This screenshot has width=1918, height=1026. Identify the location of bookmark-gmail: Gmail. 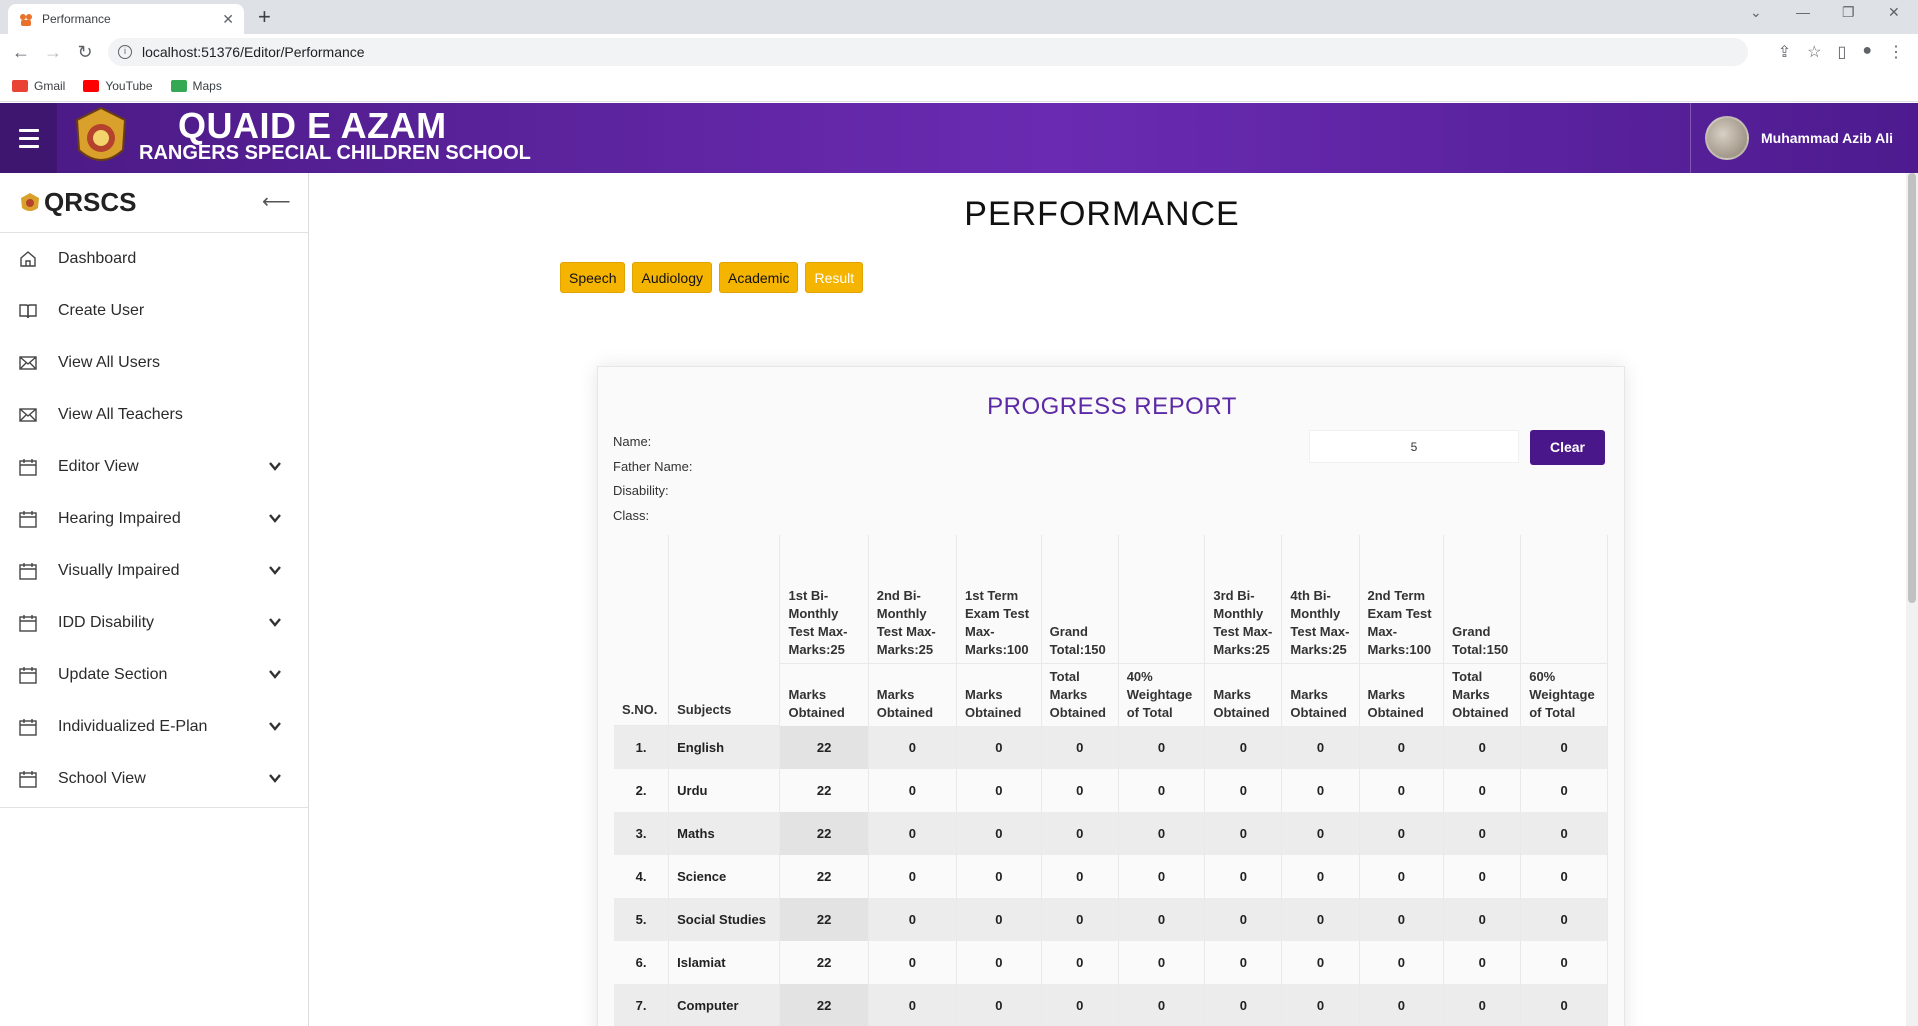
(38, 86).